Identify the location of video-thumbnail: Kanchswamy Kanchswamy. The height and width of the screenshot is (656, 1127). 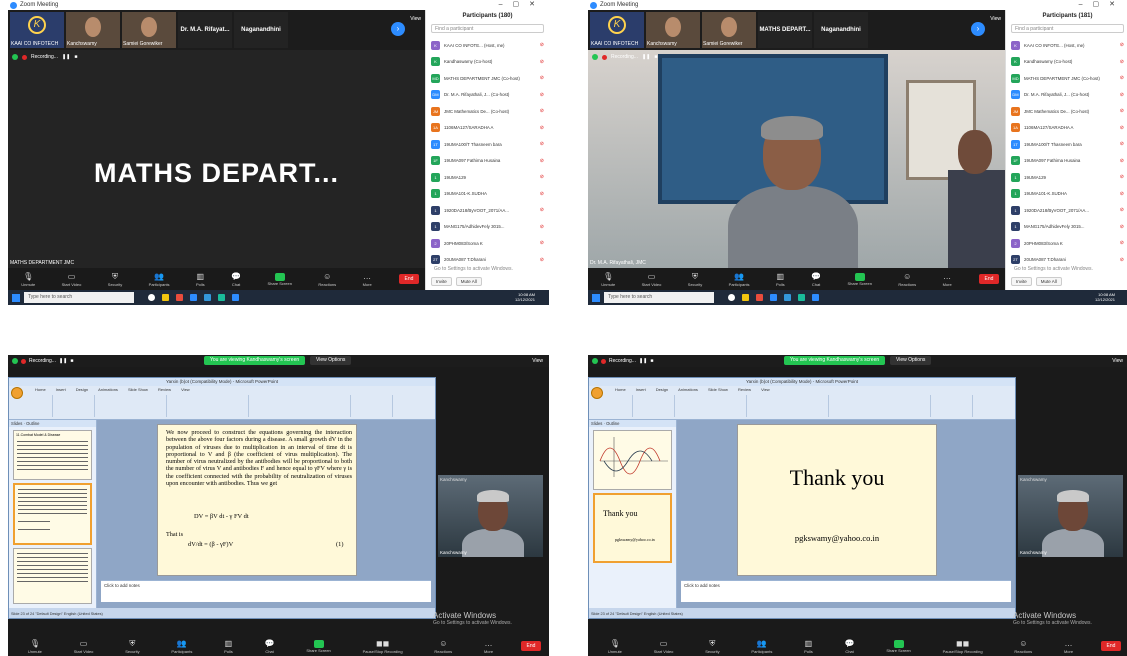
(490, 516).